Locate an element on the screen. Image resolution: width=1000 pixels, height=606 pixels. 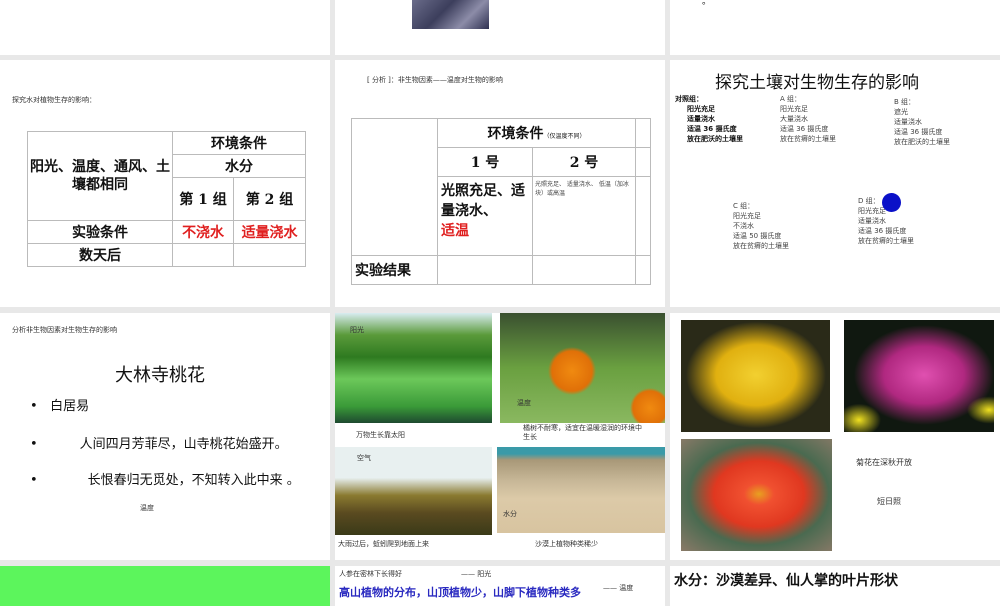
group-c: C 组： 阳光充足 不浇水 适温 50 摄氏度 放在贫瘠的土壤里 is located at coordinates (761, 226).